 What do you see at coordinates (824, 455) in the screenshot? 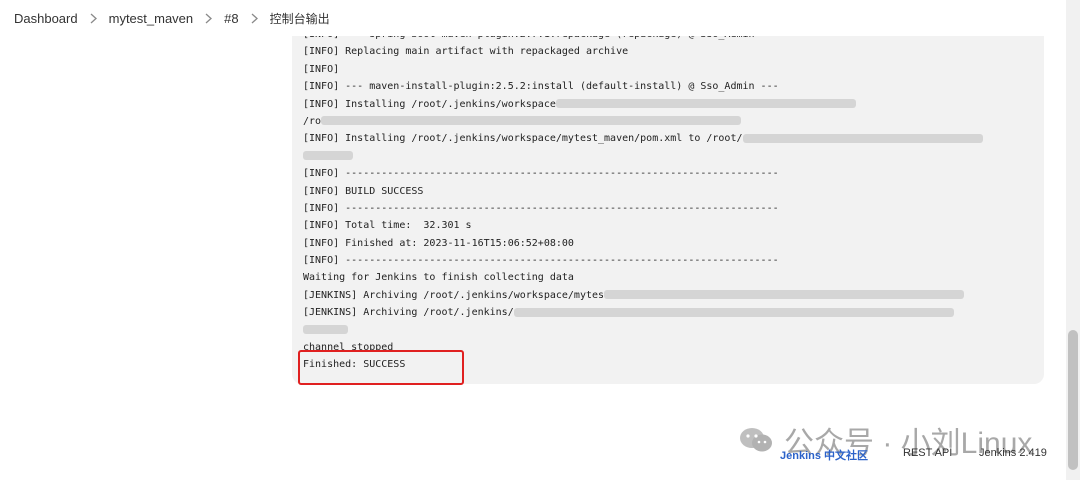
I see `jenkins-community-link: Jenkins 中文社区` at bounding box center [824, 455].